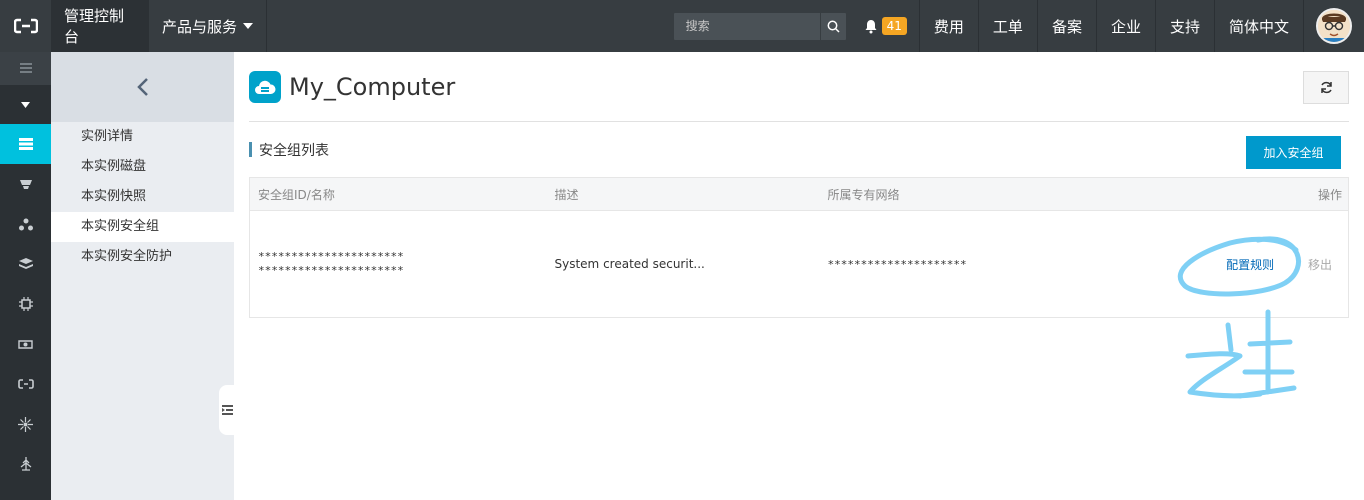  I want to click on collapse-icon, so click(227, 410).